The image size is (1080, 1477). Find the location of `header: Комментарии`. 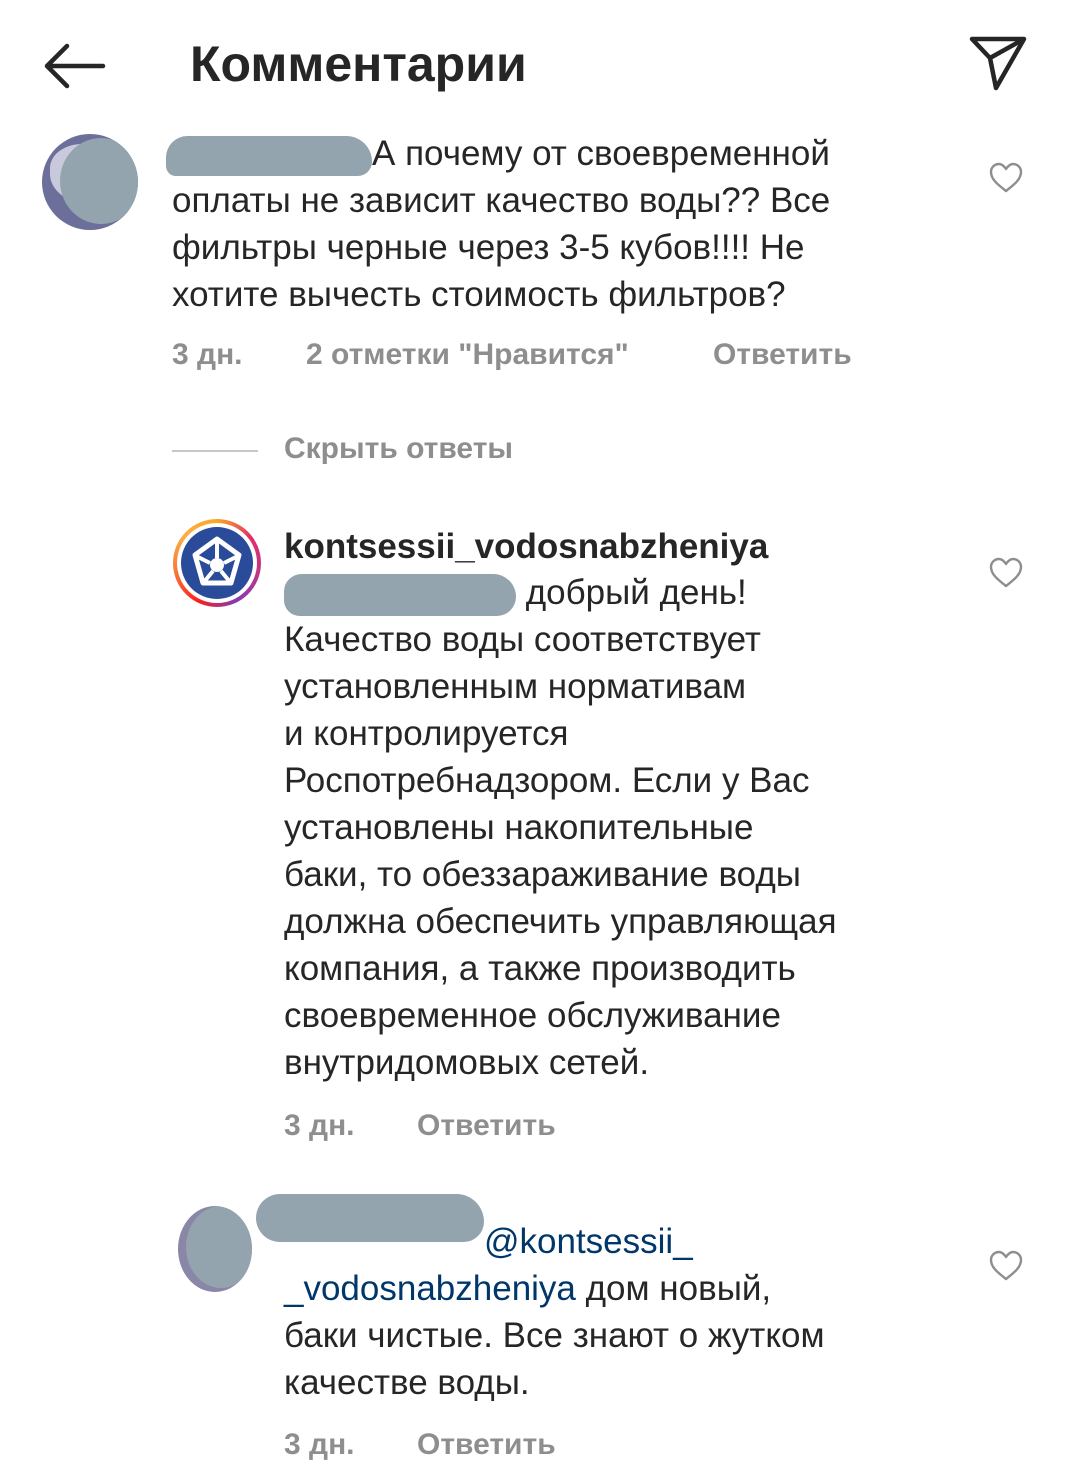

header: Комментарии is located at coordinates (540, 65).